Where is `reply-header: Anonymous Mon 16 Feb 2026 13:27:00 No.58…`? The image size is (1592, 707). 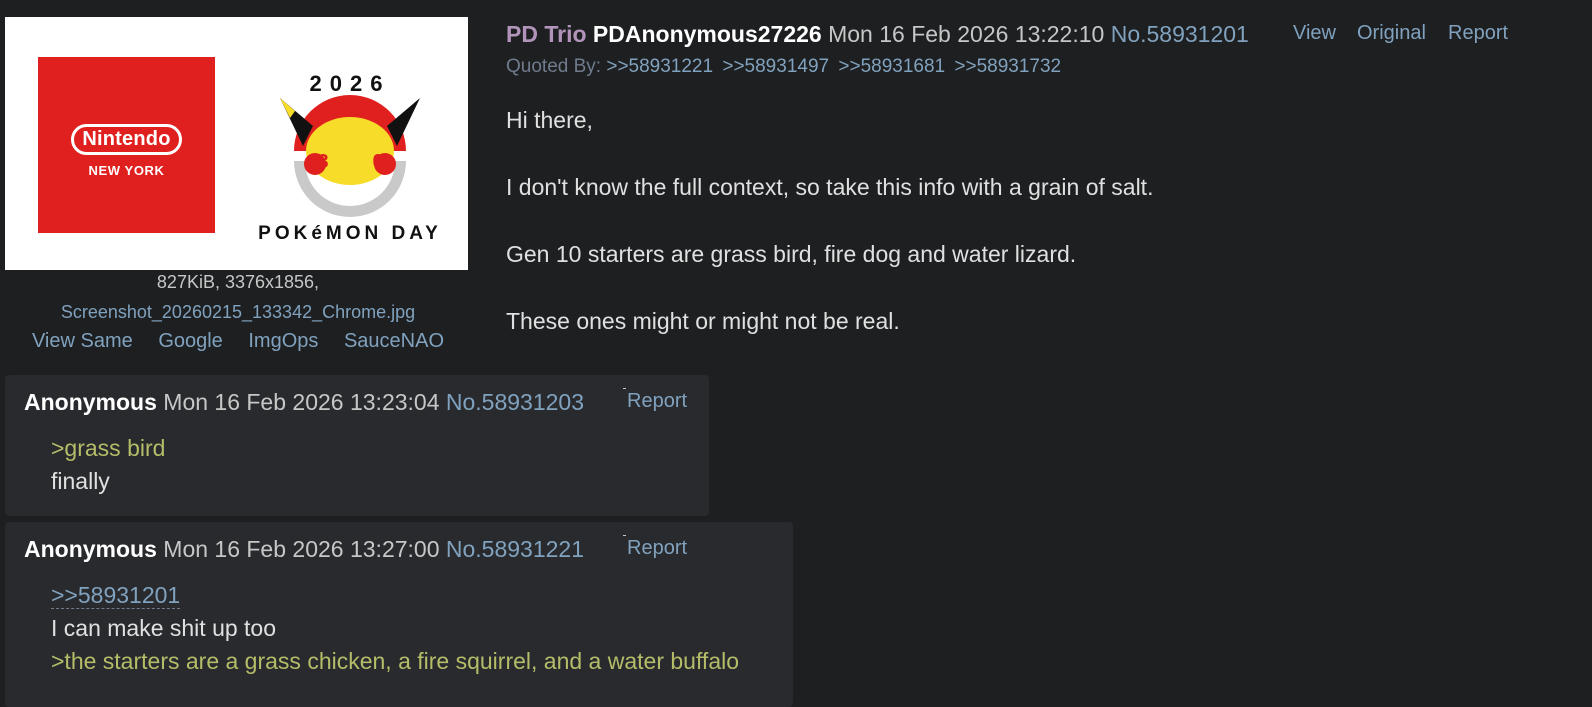 reply-header: Anonymous Mon 16 Feb 2026 13:27:00 No.58… is located at coordinates (304, 549).